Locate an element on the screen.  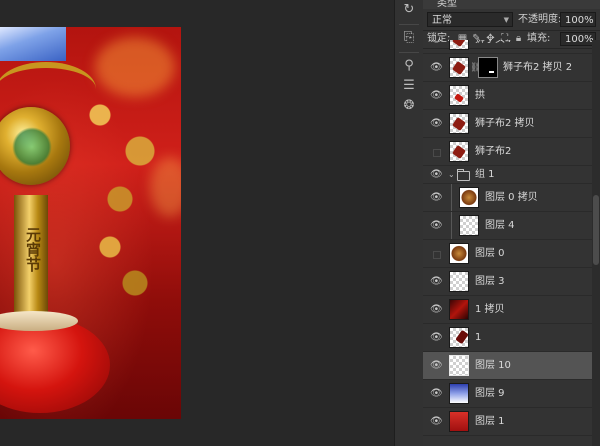
layer-row: 👁︎ 1 拷贝 is located at coordinates (507, 310).